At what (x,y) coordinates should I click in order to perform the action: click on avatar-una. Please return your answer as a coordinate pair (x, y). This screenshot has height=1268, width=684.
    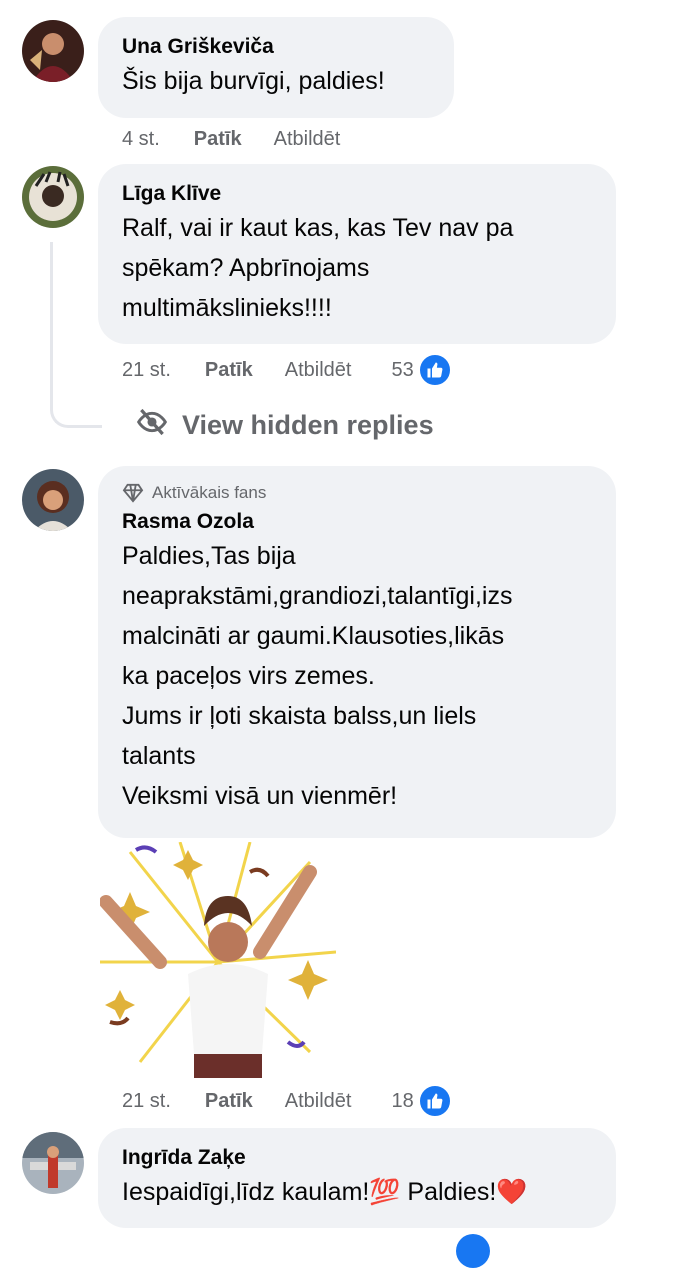
    Looking at the image, I should click on (53, 51).